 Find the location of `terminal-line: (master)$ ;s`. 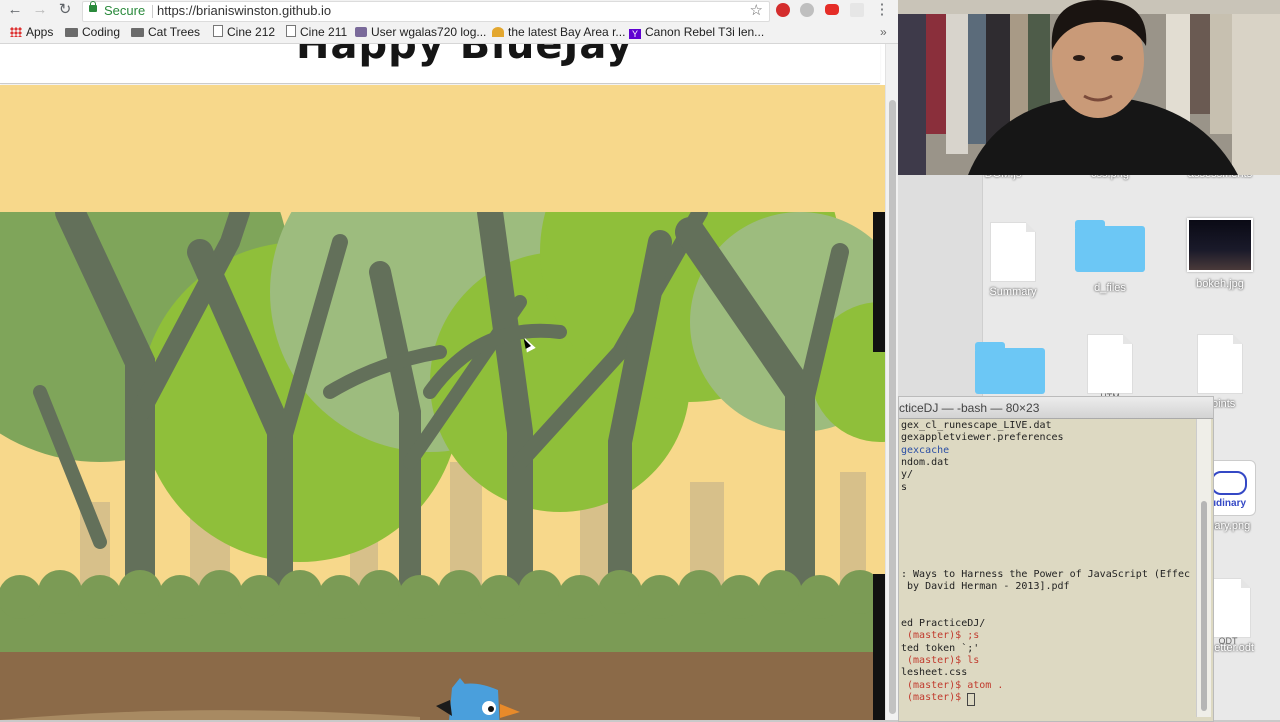

terminal-line: (master)$ ;s is located at coordinates (940, 635).